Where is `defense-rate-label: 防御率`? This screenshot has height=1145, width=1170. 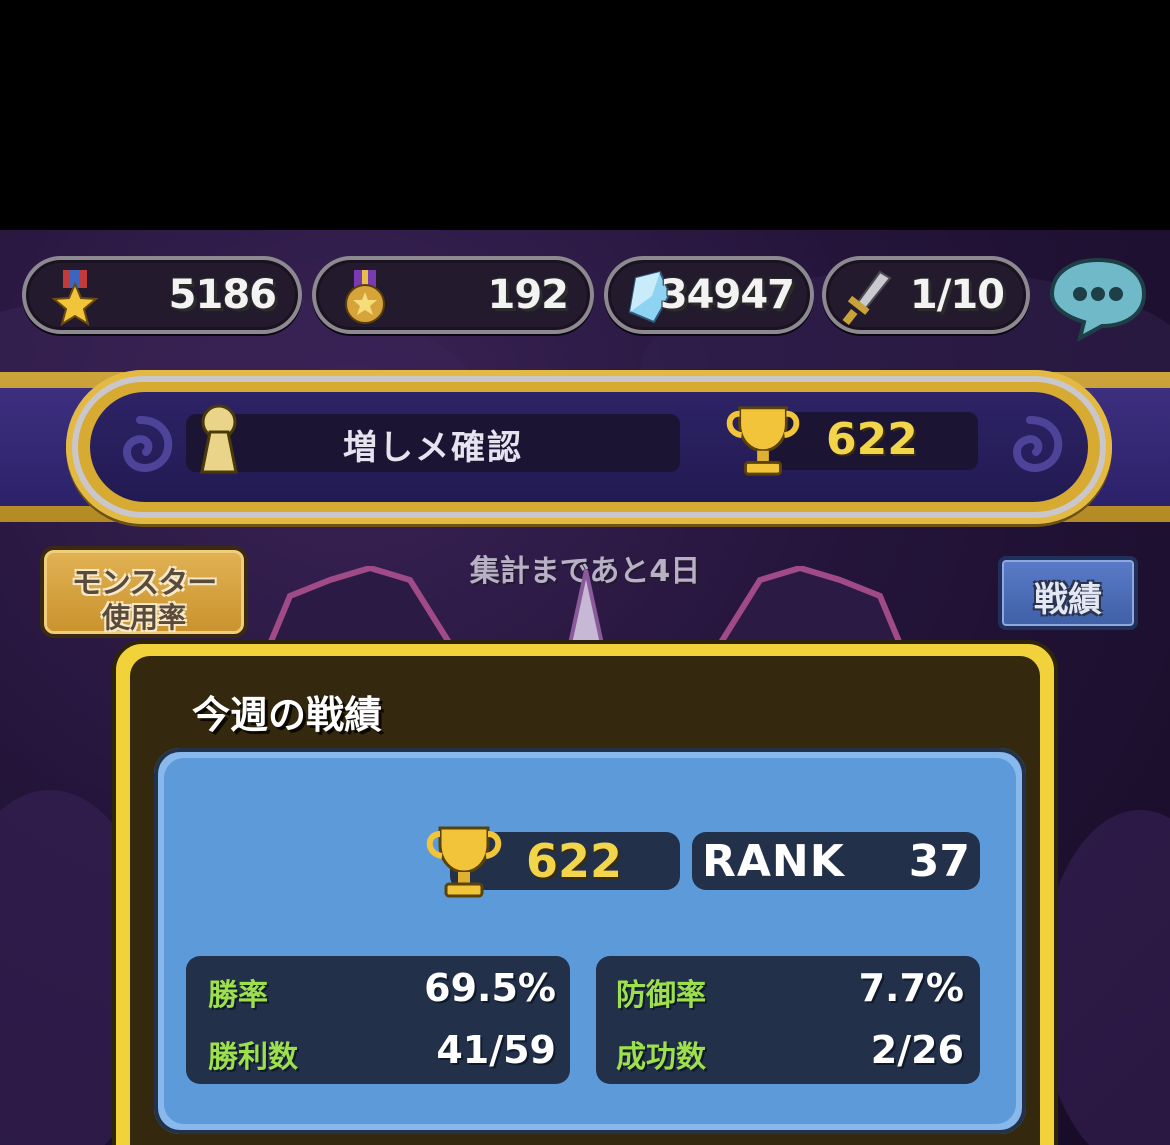 defense-rate-label: 防御率 is located at coordinates (661, 995).